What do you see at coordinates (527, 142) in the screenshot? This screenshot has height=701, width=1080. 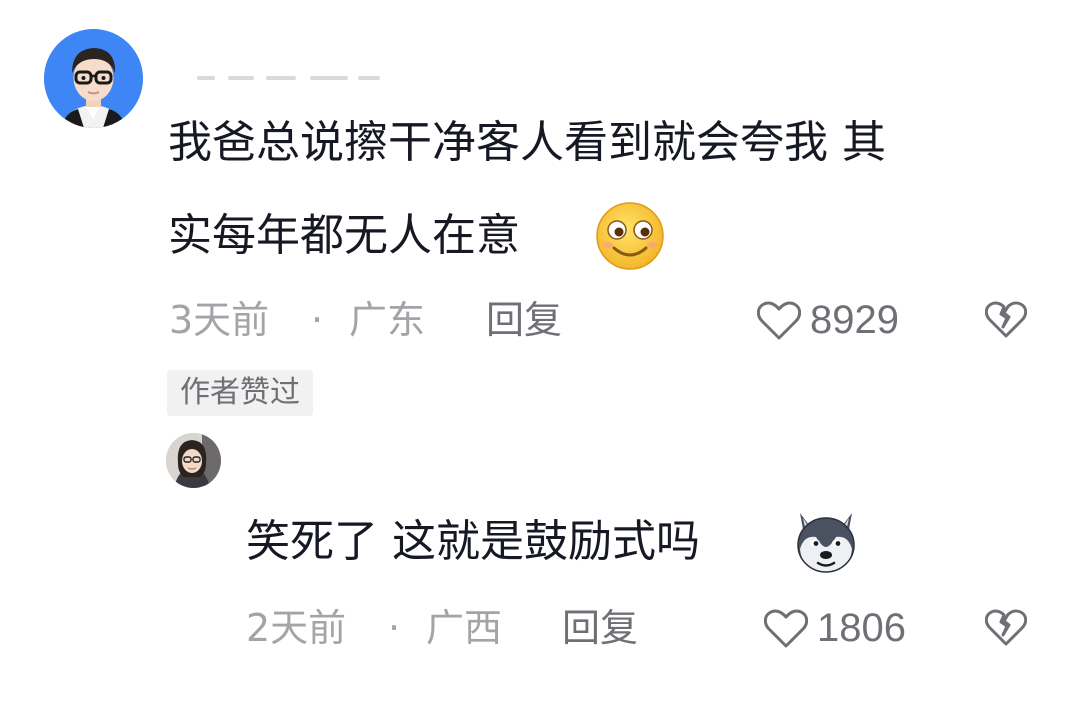 I see `comment-text-line1: 我爸总说擦干净客人看到就会夸我 其` at bounding box center [527, 142].